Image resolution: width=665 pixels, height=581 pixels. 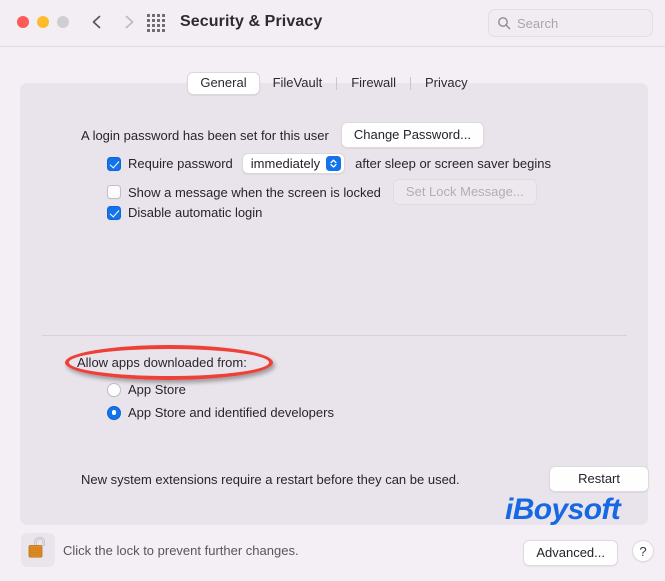 I want to click on tab-firewall: Firewall, so click(x=373, y=83).